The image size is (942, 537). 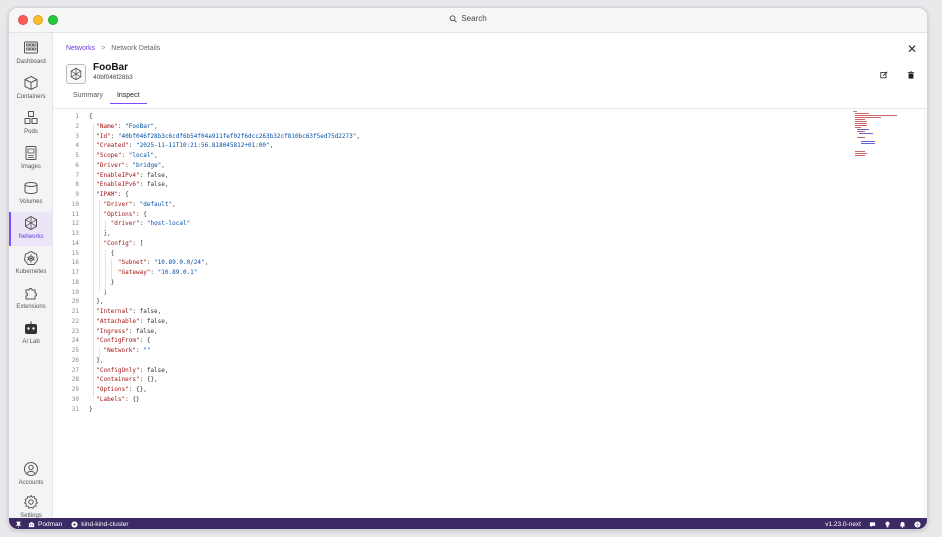 I want to click on sidebar-item-networks: Networks, so click(x=31, y=229).